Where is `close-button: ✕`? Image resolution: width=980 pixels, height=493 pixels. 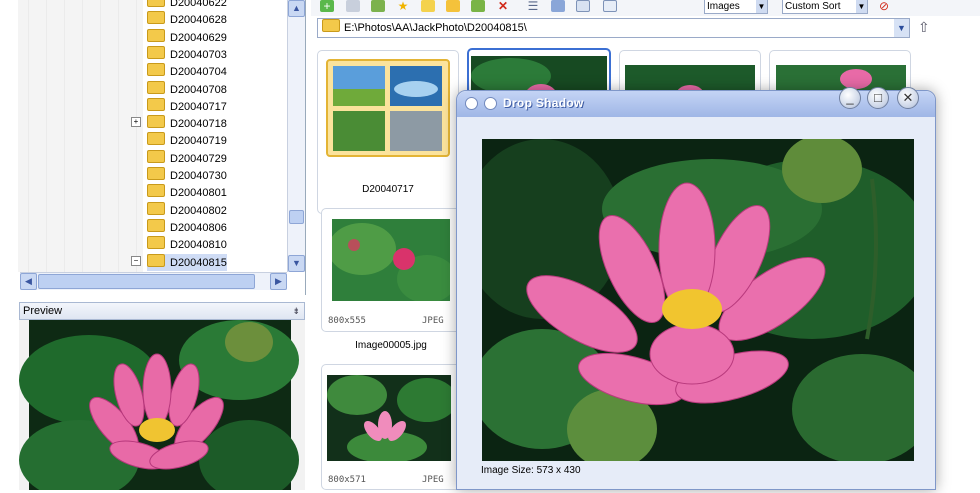
close-button: ✕ is located at coordinates (908, 98).